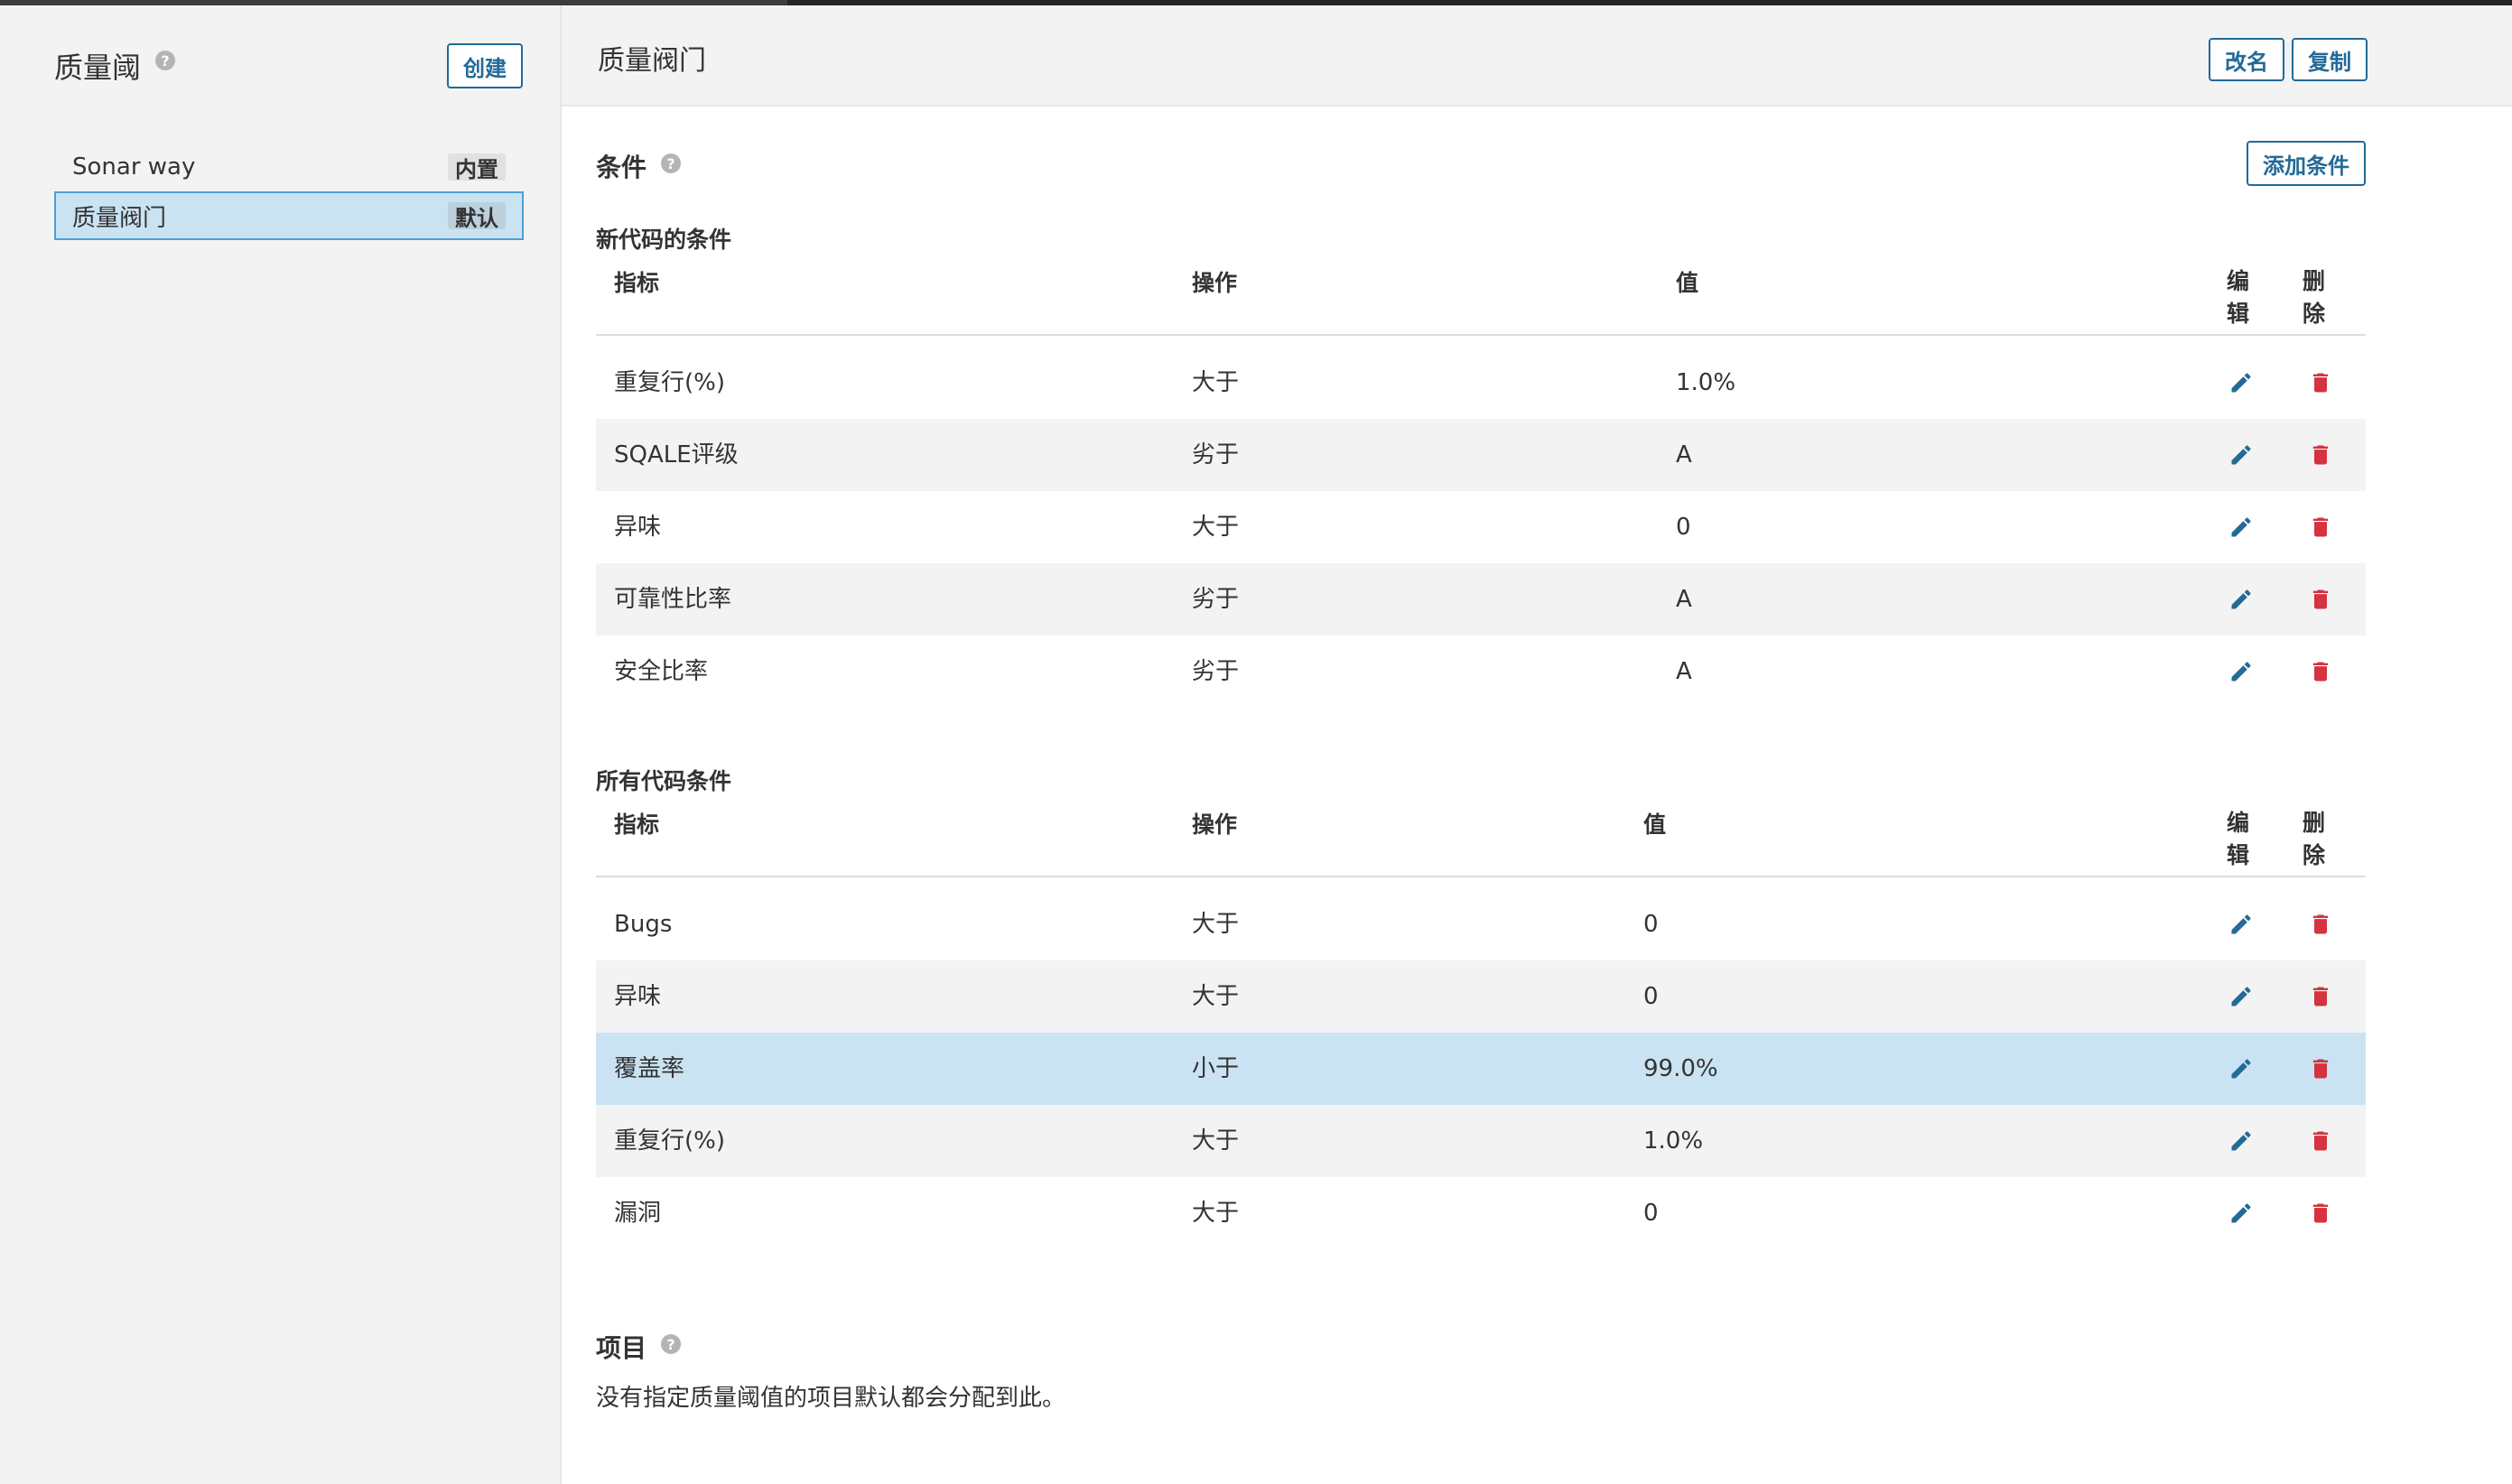  Describe the element at coordinates (652, 61) in the screenshot. I see `page-title: 质量阀门` at that location.